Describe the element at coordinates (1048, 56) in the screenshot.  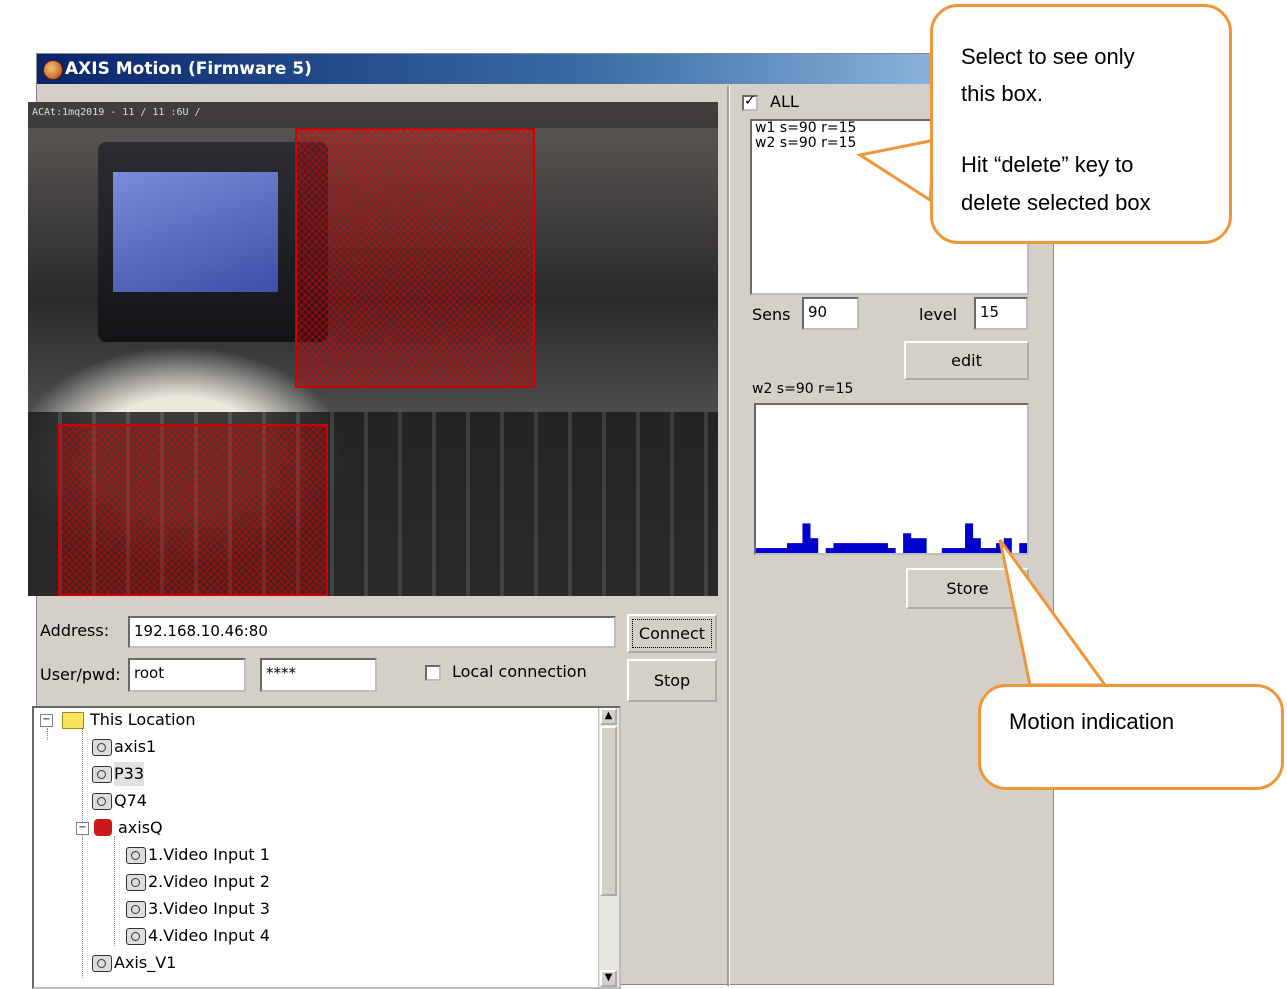
I see `callout-text: Select to see only` at that location.